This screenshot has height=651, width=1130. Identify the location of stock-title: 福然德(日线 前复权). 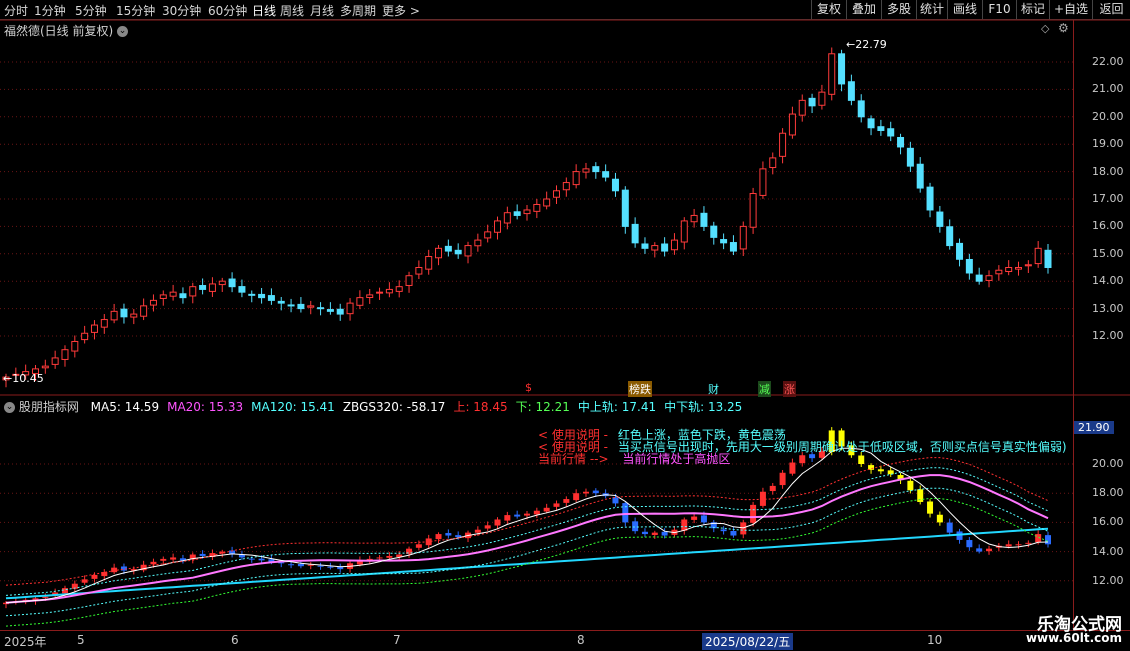
(59, 31).